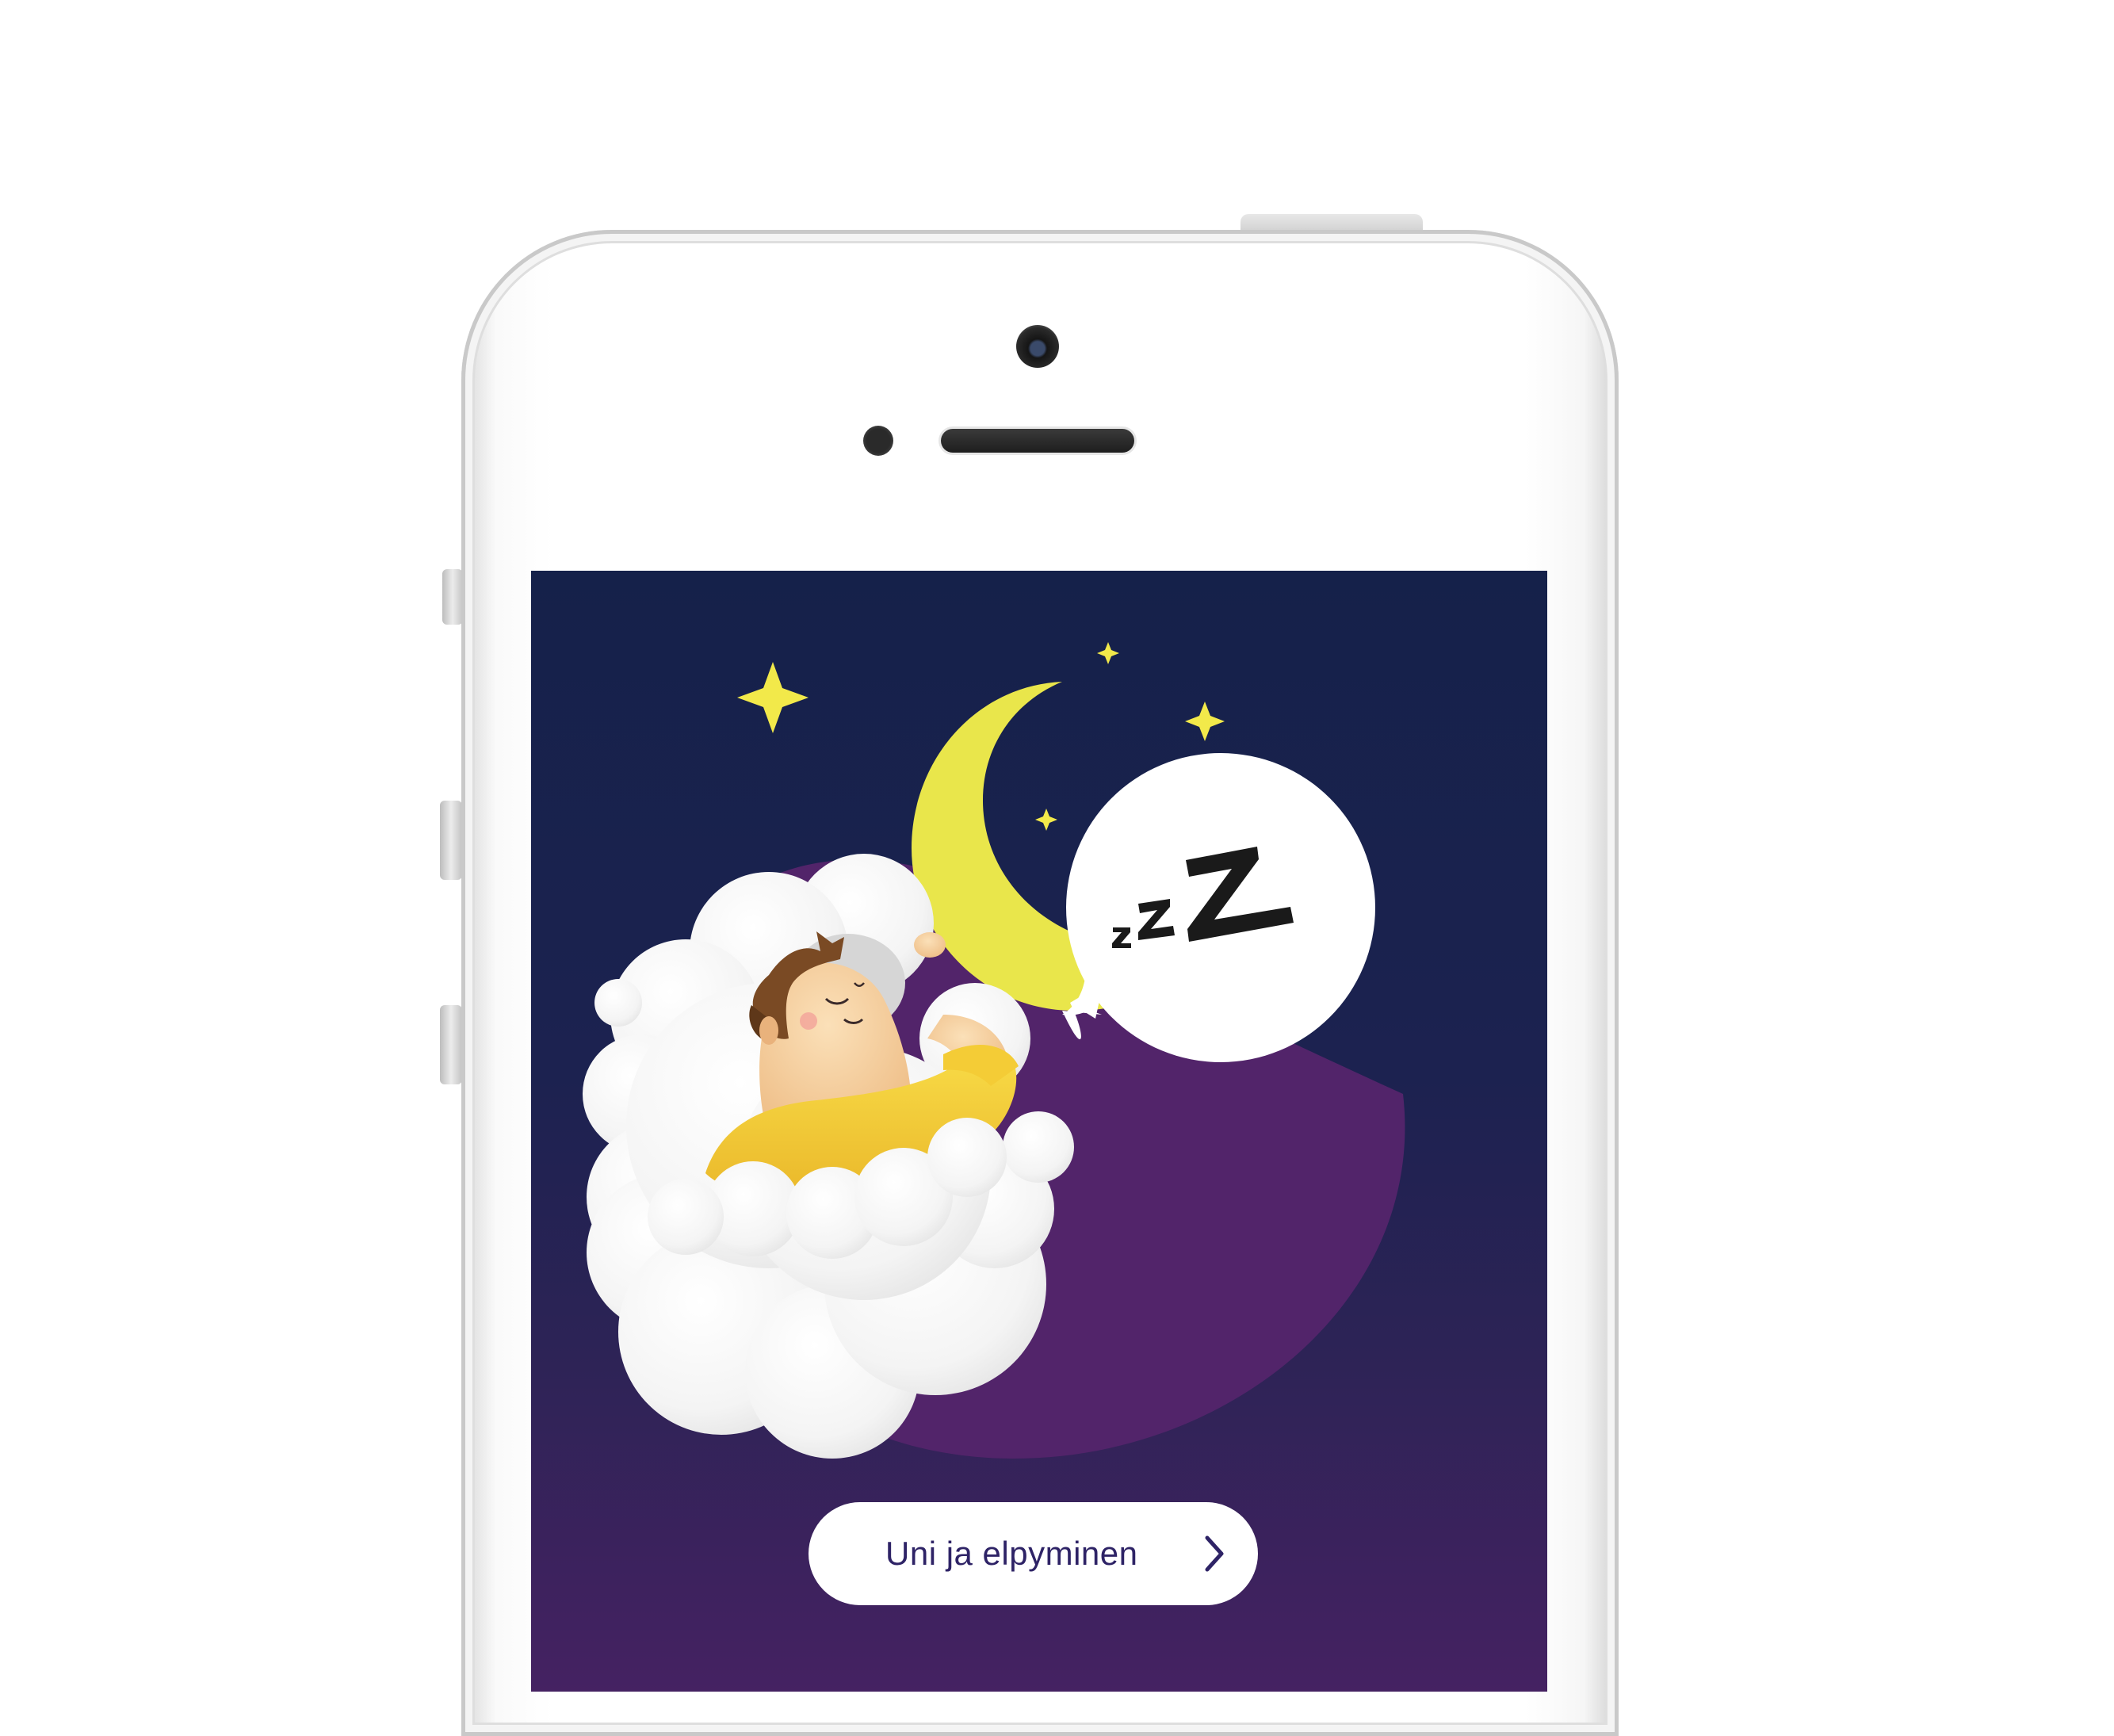 This screenshot has width=2114, height=1736. I want to click on sleep-recovery-button: Uni ja elpyminen, so click(1033, 1553).